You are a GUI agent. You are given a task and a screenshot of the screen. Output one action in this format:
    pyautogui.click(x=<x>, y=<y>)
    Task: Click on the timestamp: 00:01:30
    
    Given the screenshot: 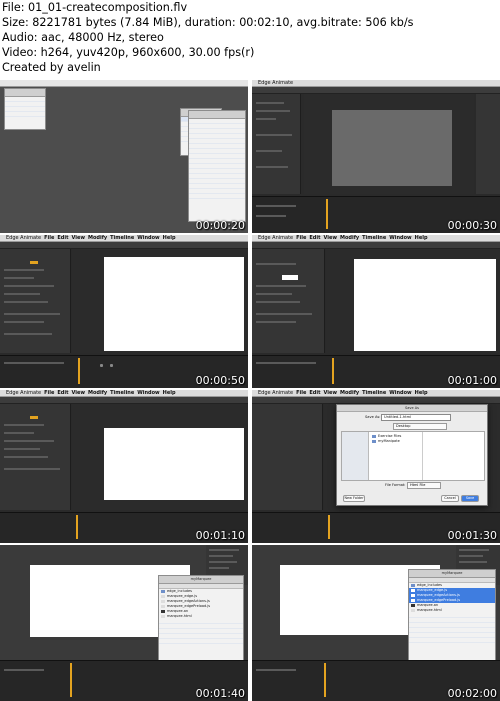 What is the action you would take?
    pyautogui.click(x=472, y=535)
    